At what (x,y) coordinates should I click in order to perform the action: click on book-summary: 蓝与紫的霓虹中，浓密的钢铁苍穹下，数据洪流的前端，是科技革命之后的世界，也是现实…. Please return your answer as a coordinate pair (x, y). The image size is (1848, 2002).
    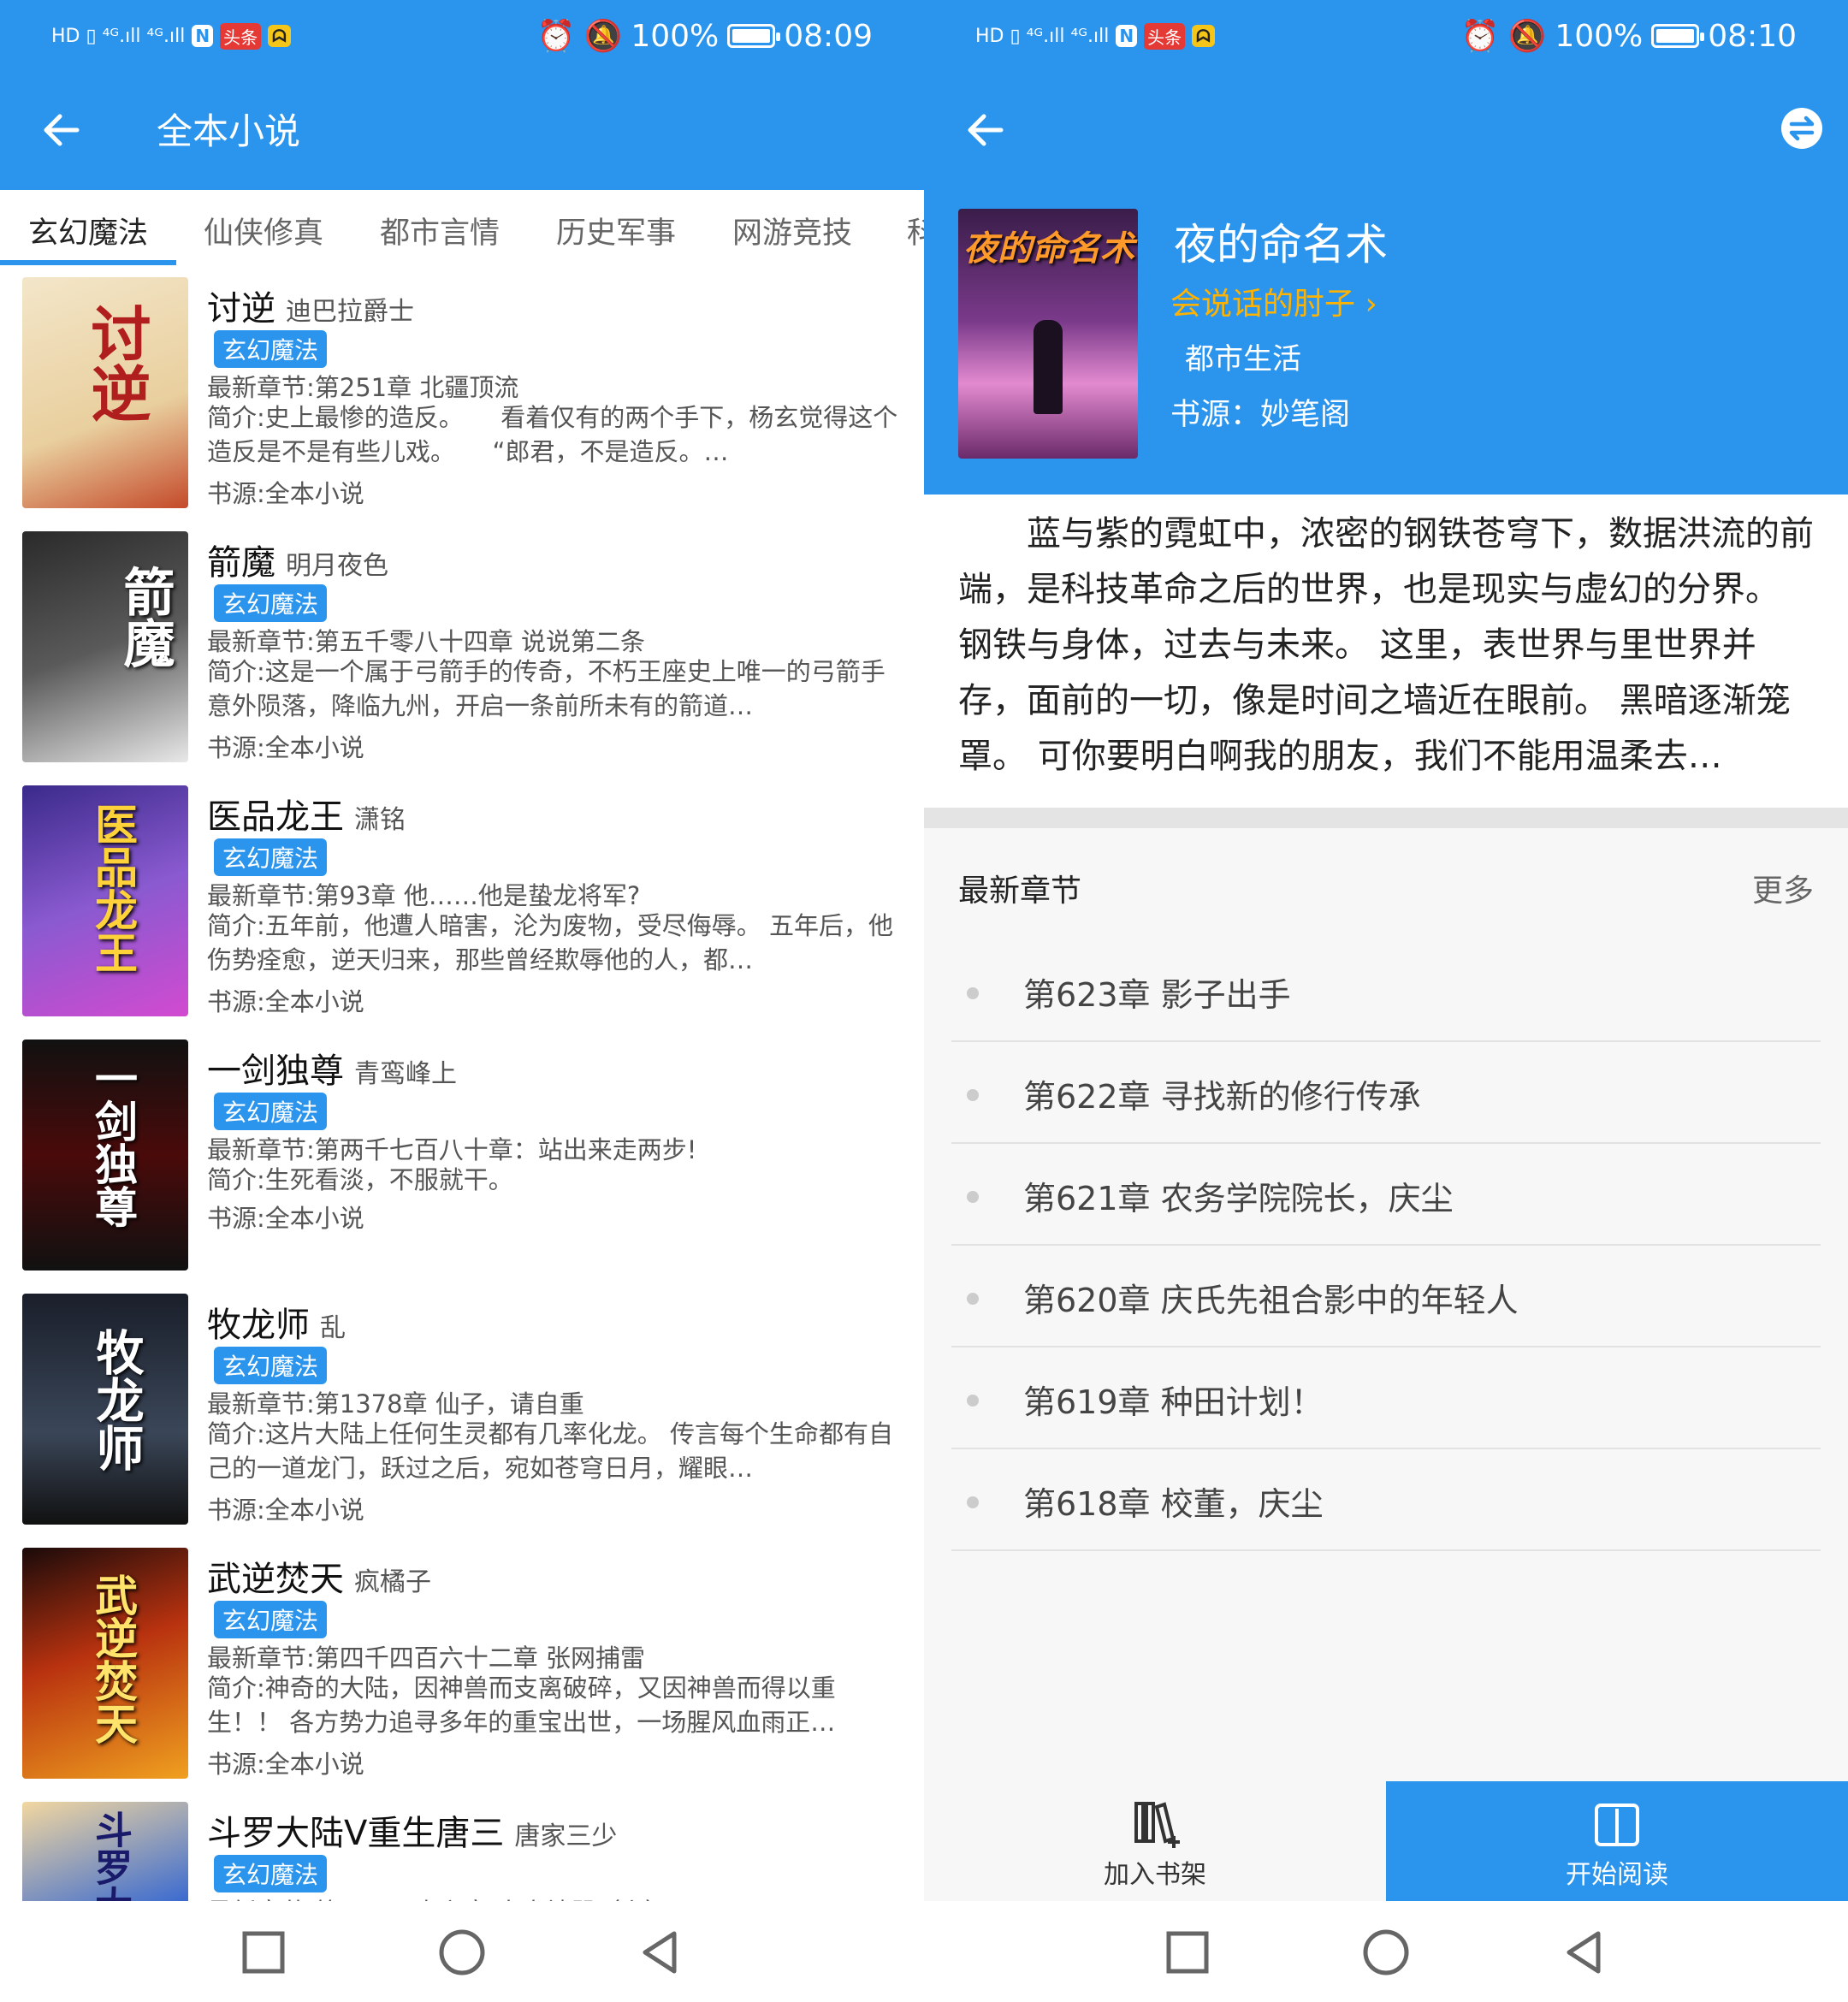
    Looking at the image, I should click on (1386, 651).